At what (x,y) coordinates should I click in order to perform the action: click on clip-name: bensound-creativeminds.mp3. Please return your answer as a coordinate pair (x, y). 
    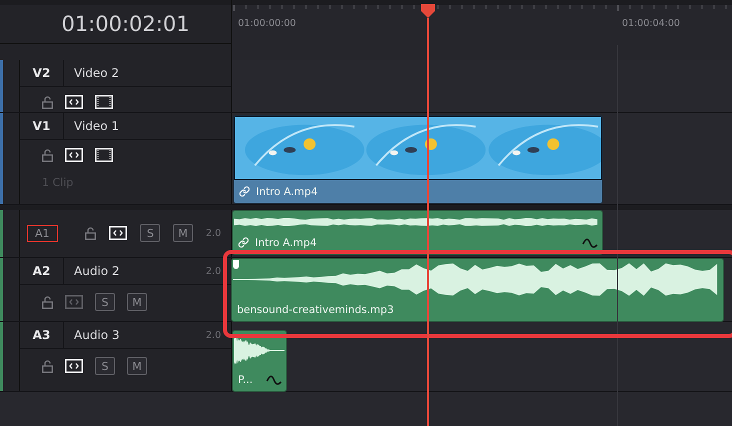
    Looking at the image, I should click on (315, 310).